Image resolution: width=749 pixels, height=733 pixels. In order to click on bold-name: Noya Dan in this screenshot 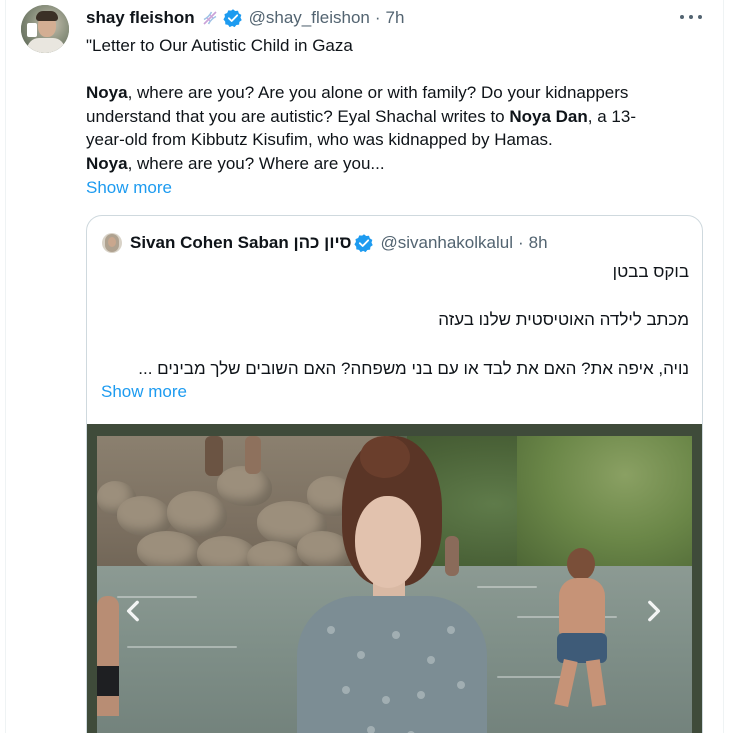, I will do `click(548, 116)`.